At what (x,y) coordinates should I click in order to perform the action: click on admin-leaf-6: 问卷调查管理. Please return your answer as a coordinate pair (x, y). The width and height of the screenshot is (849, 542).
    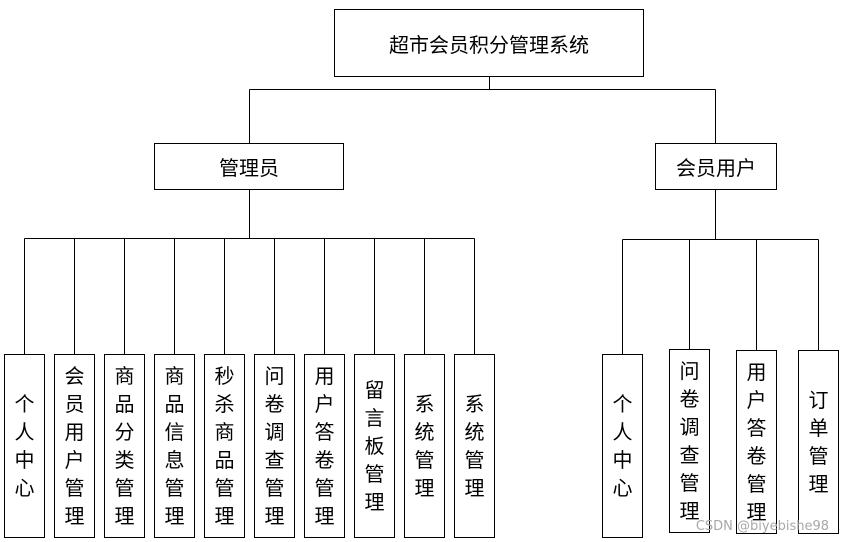
    Looking at the image, I should click on (274, 446).